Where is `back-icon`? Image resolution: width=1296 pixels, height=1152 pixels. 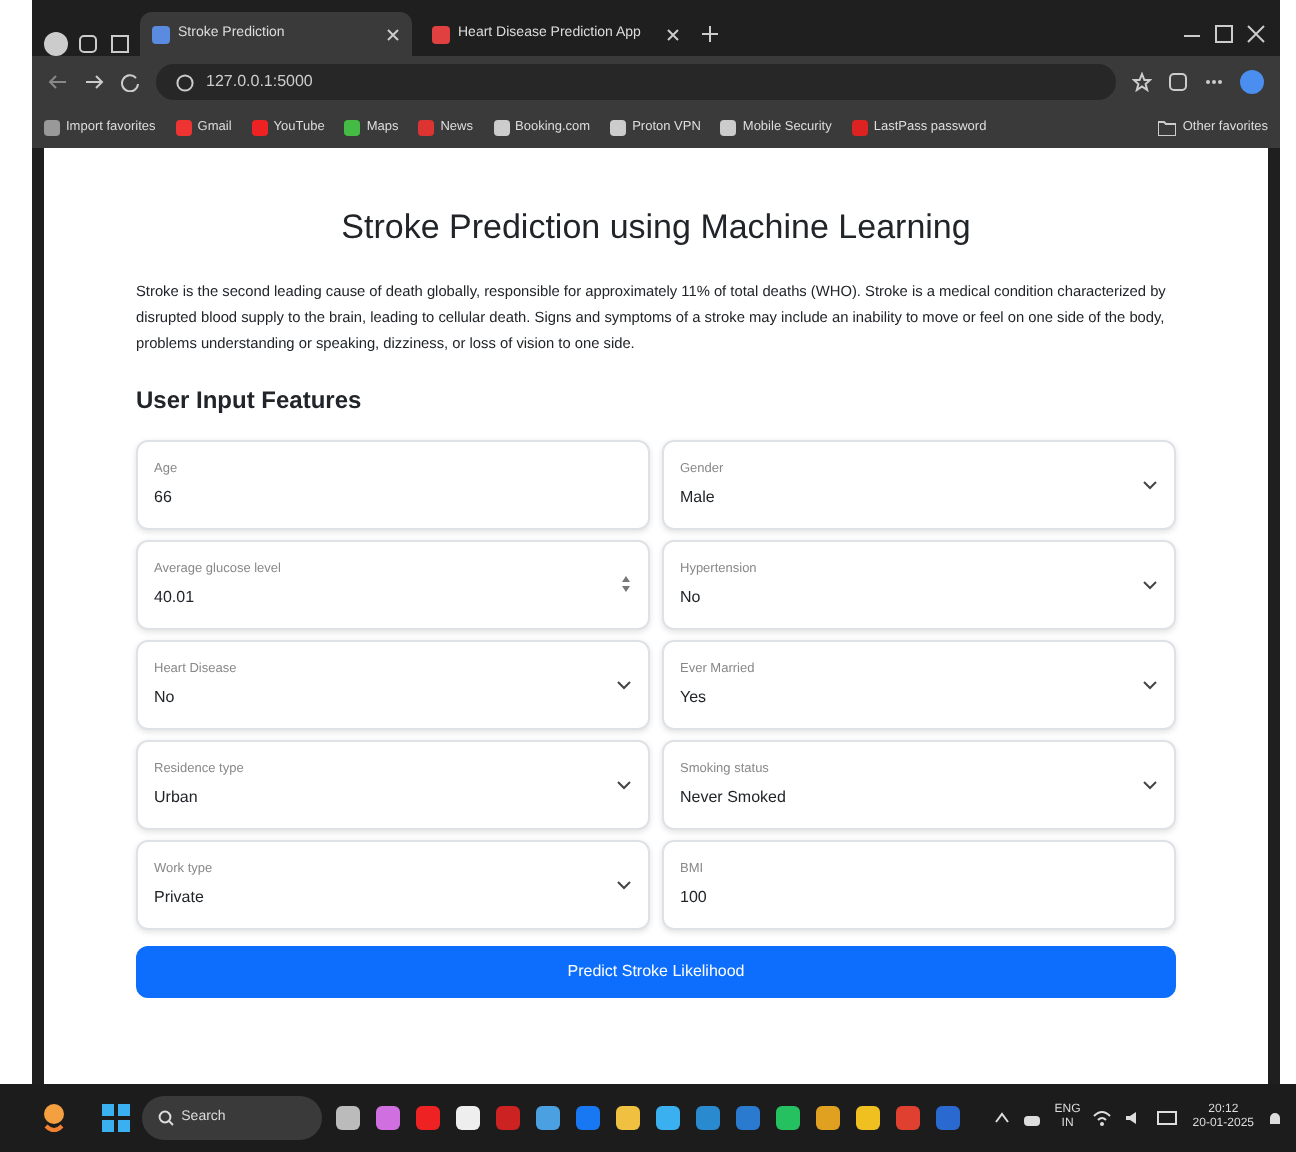 back-icon is located at coordinates (58, 82).